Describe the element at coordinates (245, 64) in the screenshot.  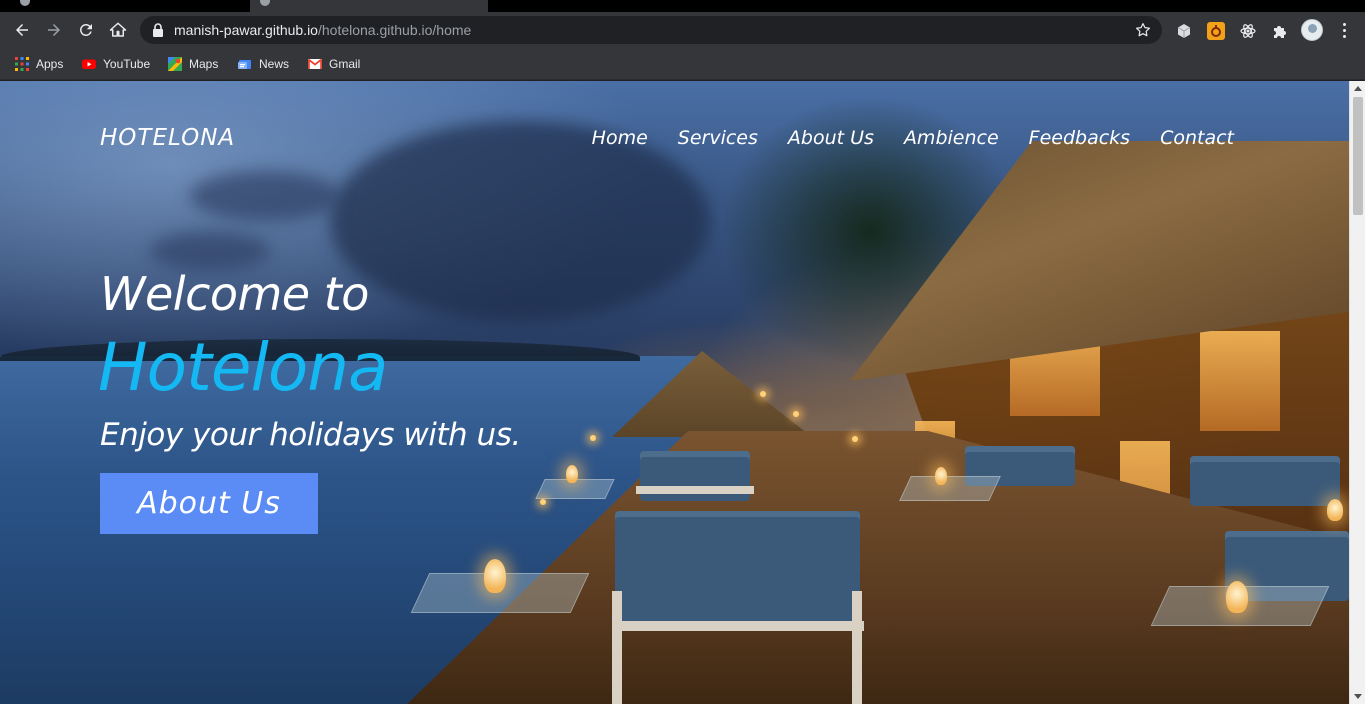
I see `news-icon` at that location.